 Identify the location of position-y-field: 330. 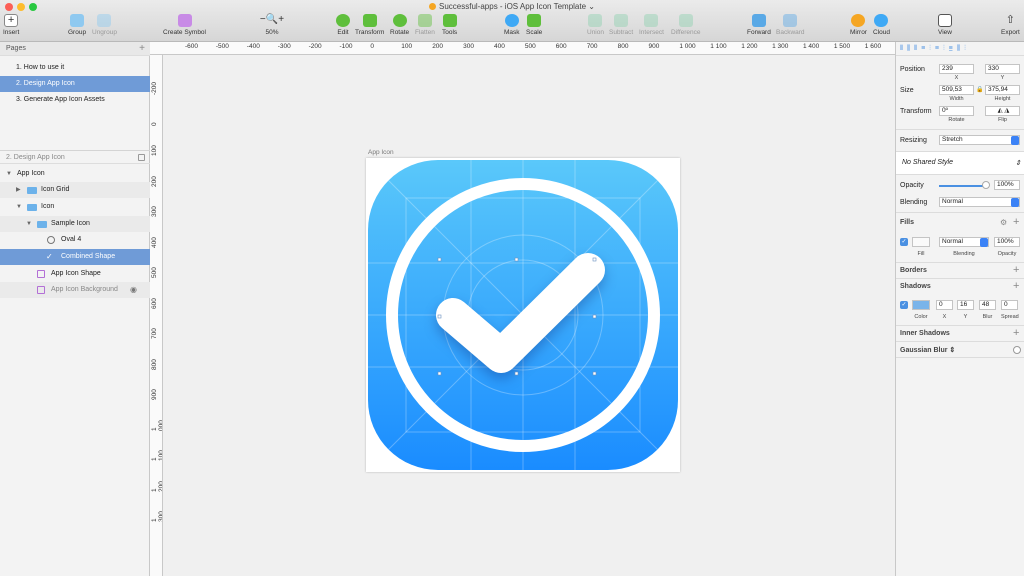
(1002, 69).